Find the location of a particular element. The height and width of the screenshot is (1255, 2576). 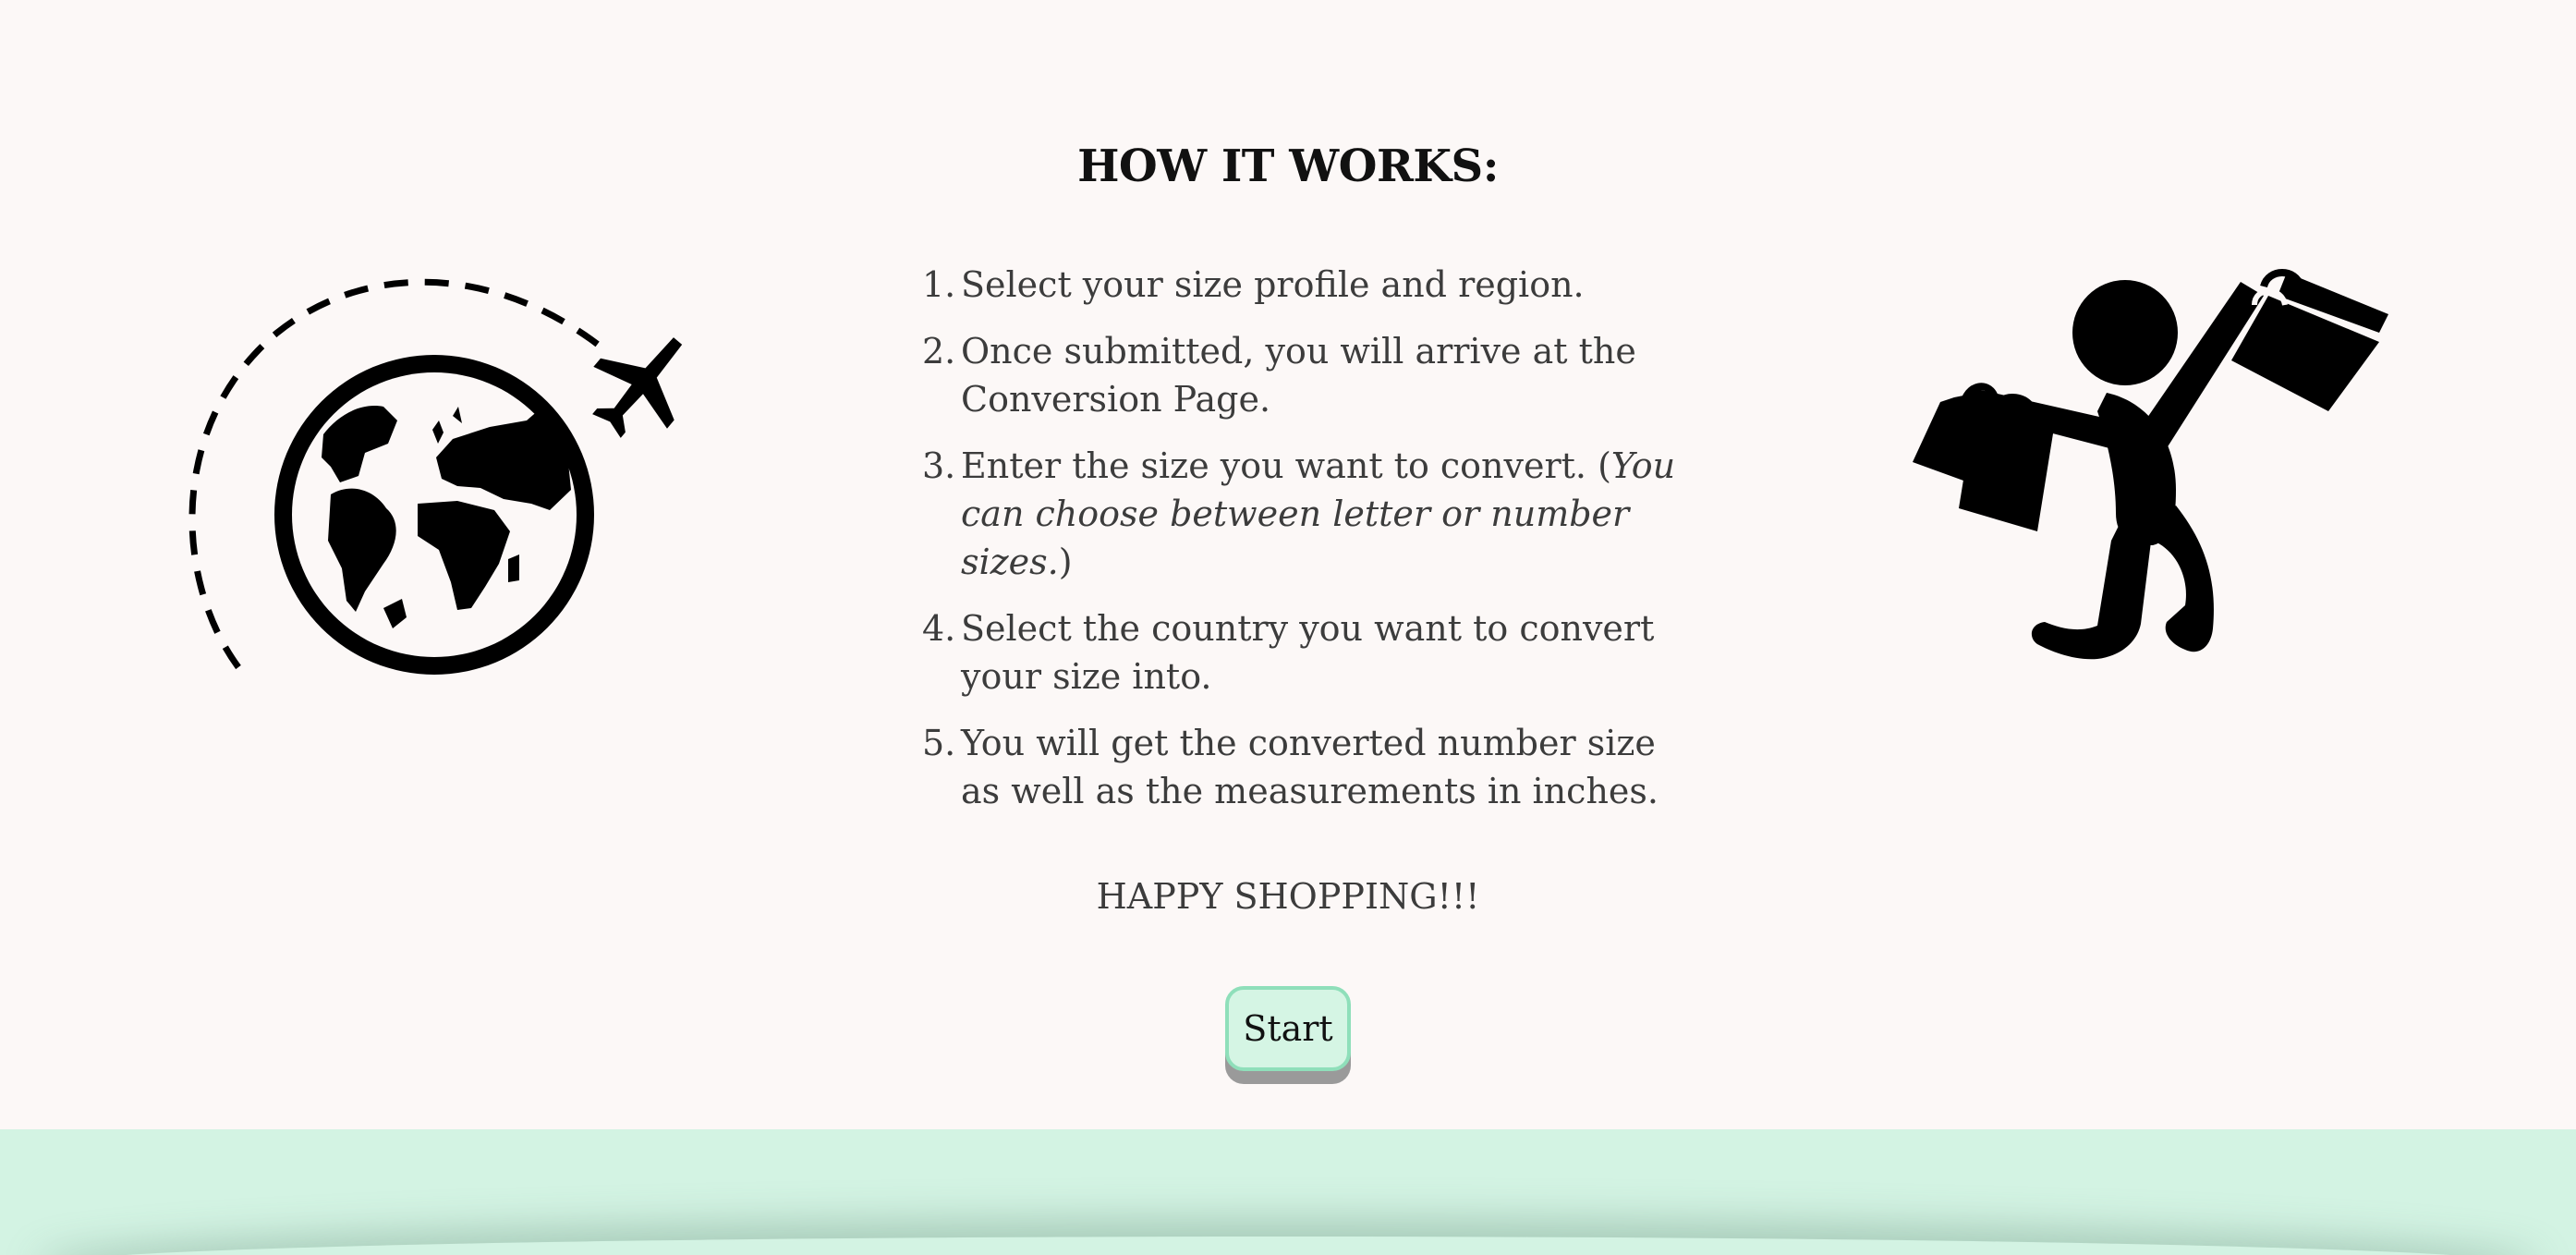

shopper-bags-icon is located at coordinates (2150, 465).